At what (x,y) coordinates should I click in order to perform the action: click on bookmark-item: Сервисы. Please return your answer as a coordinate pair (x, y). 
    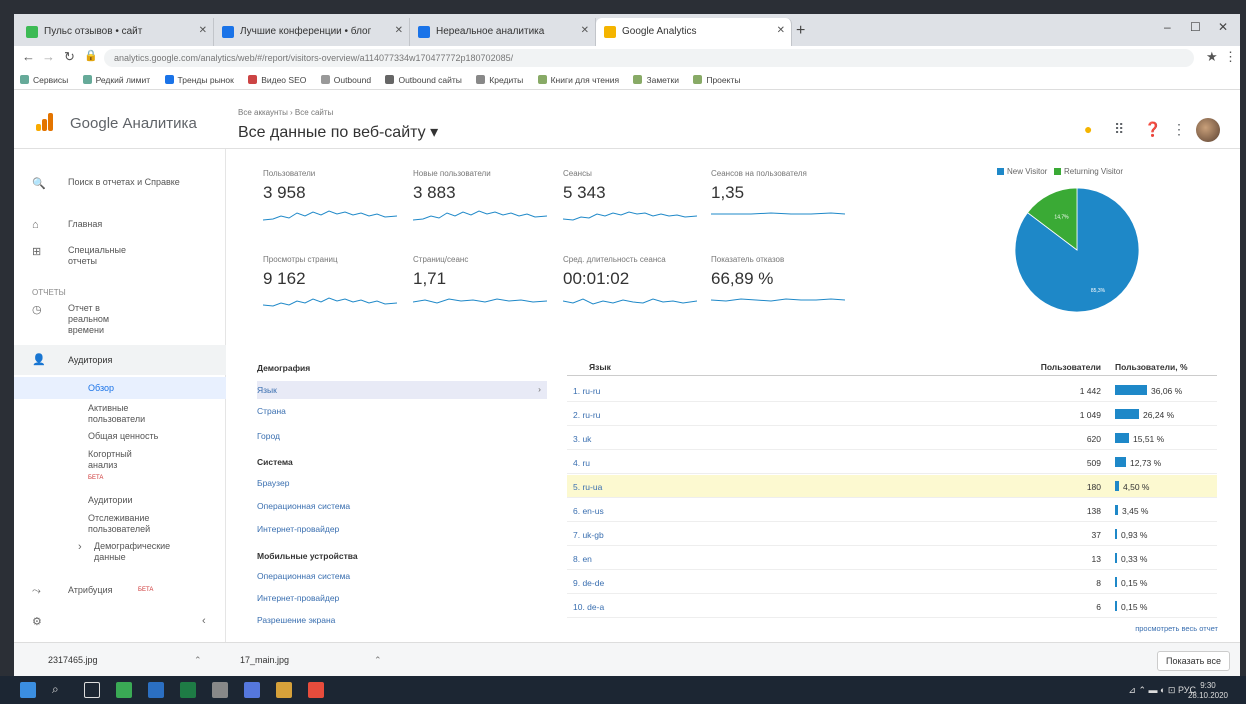
    Looking at the image, I should click on (44, 80).